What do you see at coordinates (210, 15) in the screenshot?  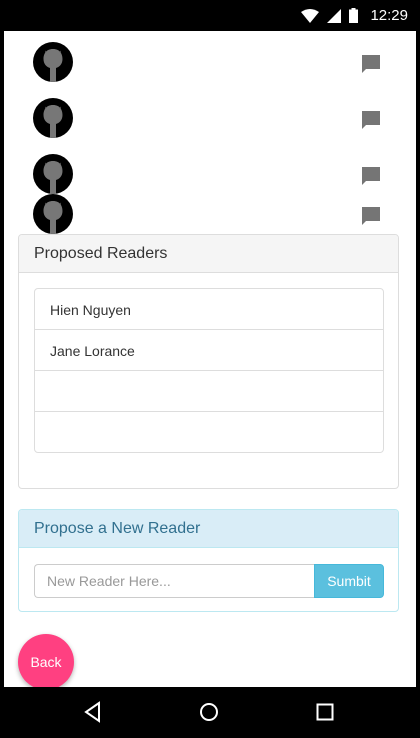 I see `status-bar: 12:29` at bounding box center [210, 15].